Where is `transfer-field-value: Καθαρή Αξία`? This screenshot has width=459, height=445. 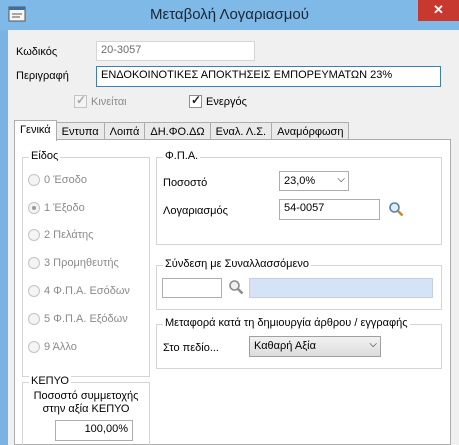
transfer-field-value: Καθαρή Αξία is located at coordinates (285, 346).